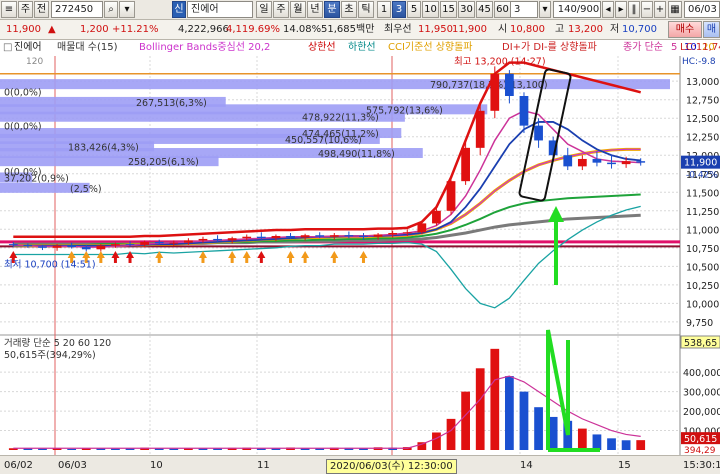 The image size is (720, 474). I want to click on best-price-label: 최우선, so click(398, 29).